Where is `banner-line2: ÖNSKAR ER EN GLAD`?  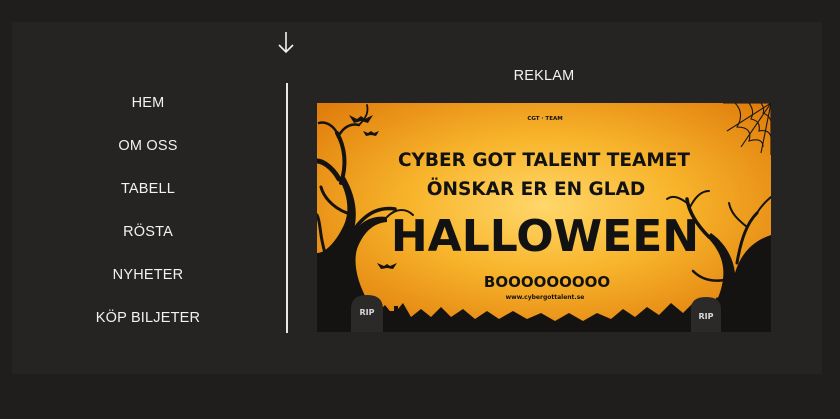 banner-line2: ÖNSKAR ER EN GLAD is located at coordinates (536, 189).